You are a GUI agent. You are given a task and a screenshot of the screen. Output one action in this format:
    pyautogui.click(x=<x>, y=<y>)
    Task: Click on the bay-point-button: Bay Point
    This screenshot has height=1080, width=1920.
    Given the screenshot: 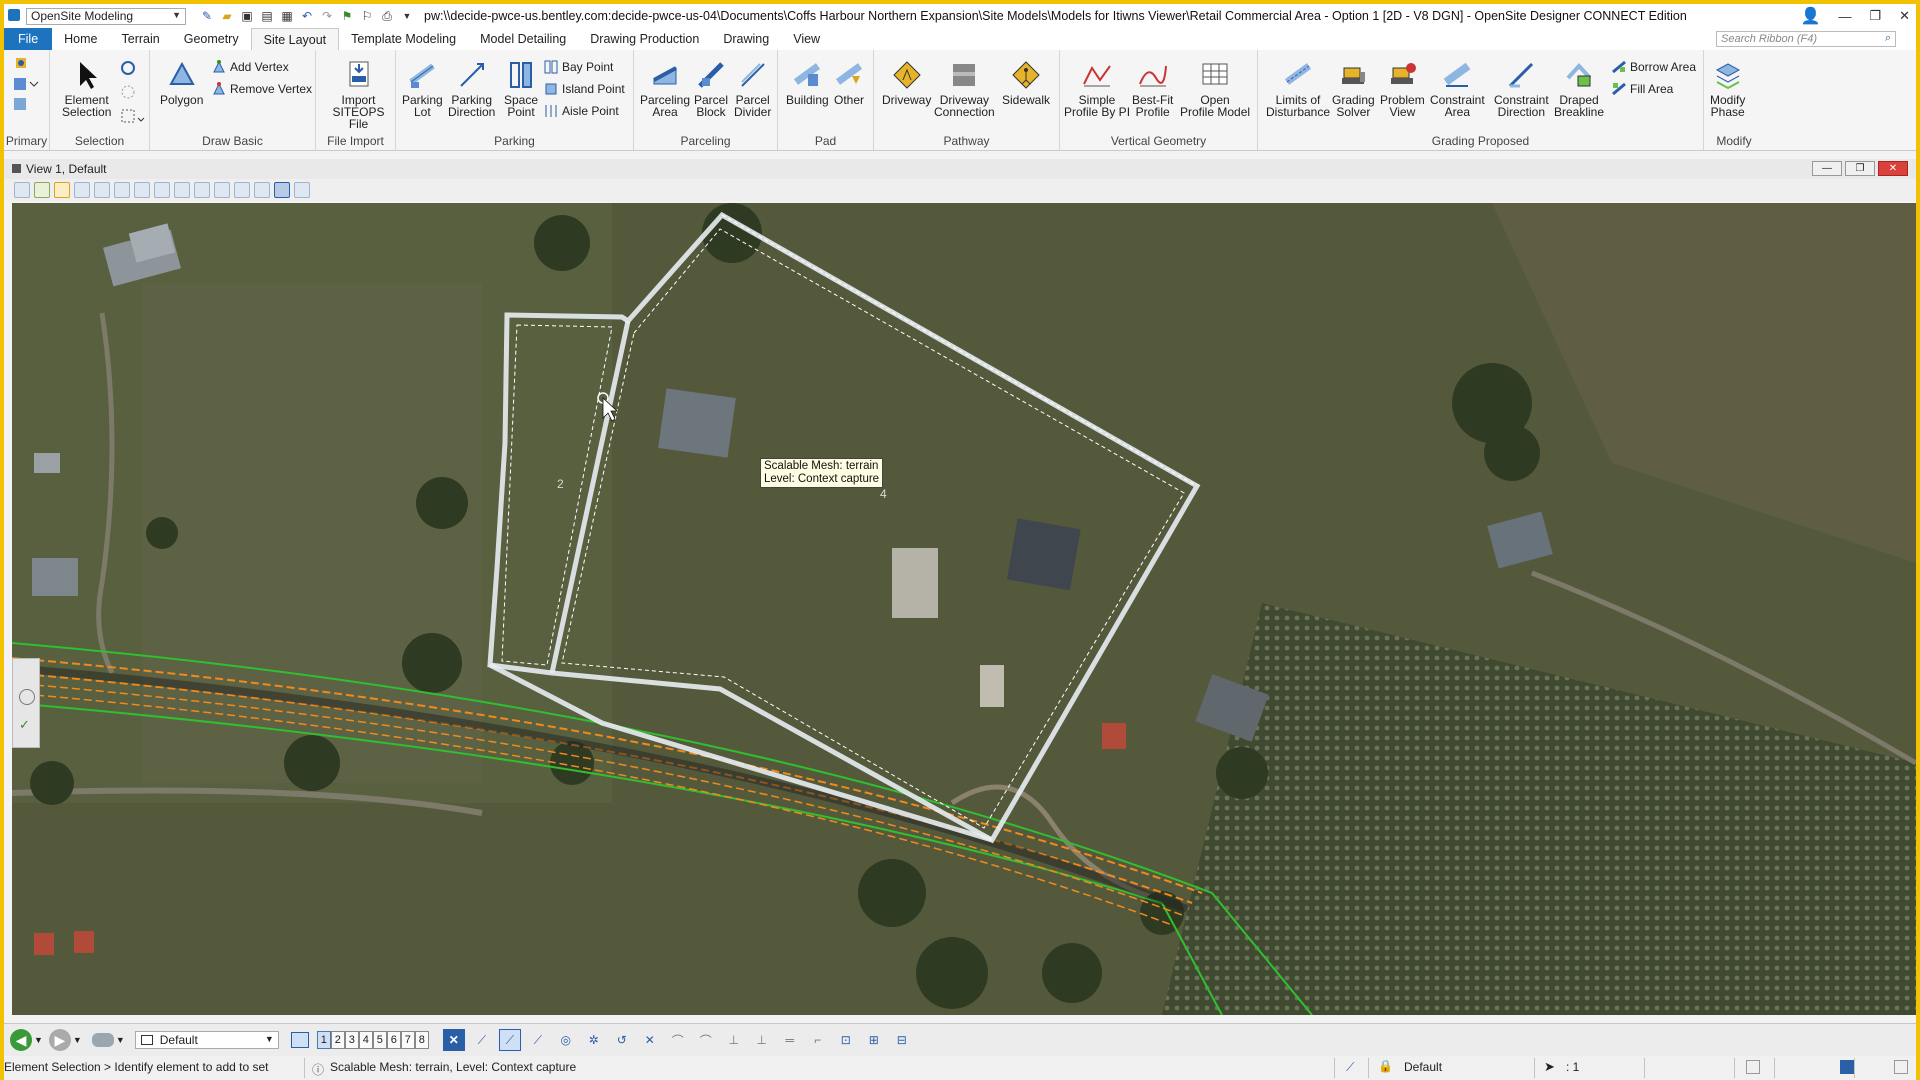 What is the action you would take?
    pyautogui.click(x=578, y=67)
    